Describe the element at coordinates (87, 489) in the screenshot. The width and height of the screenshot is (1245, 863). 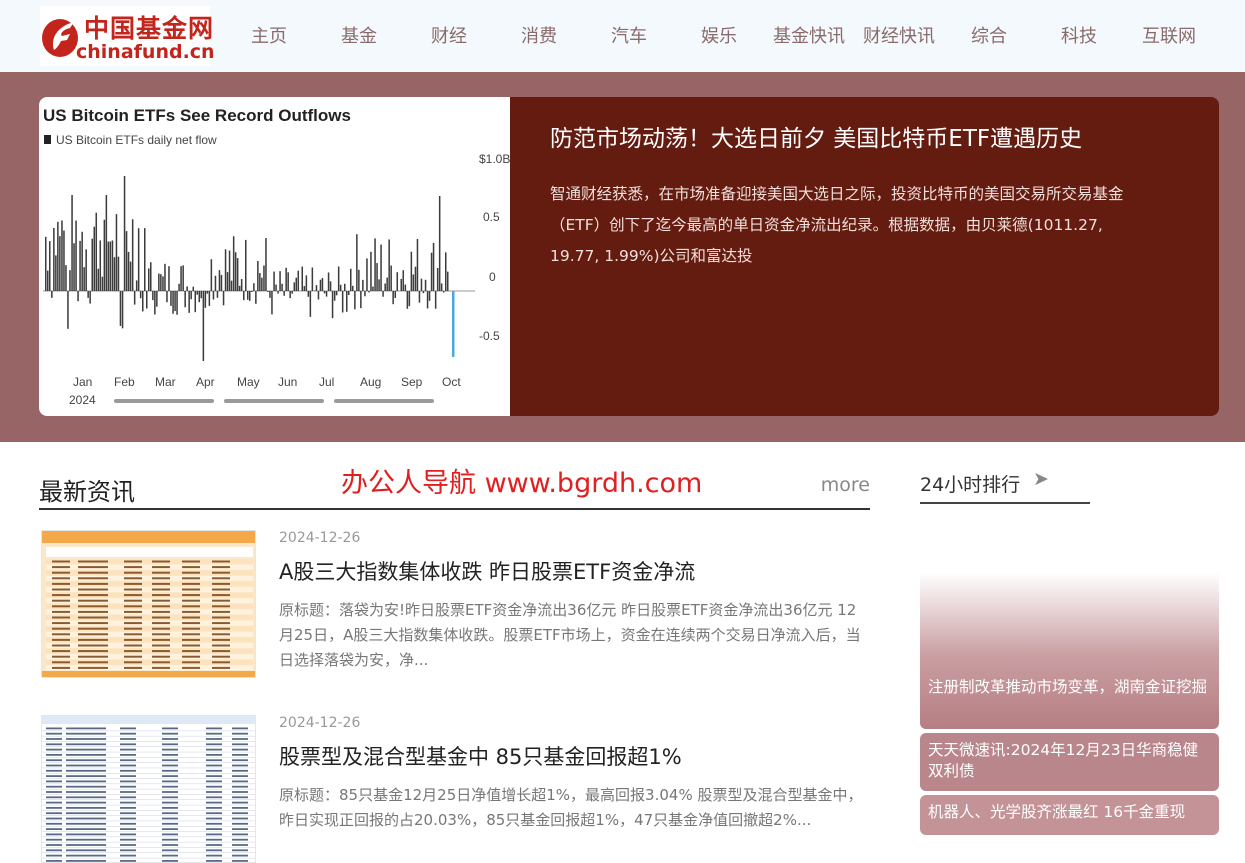
I see `latest-news-title: 最新资讯` at that location.